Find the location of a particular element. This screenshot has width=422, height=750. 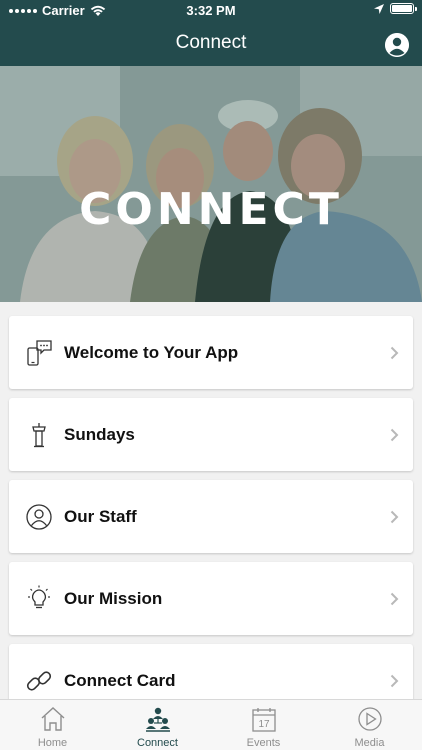

profile-button is located at coordinates (397, 45).